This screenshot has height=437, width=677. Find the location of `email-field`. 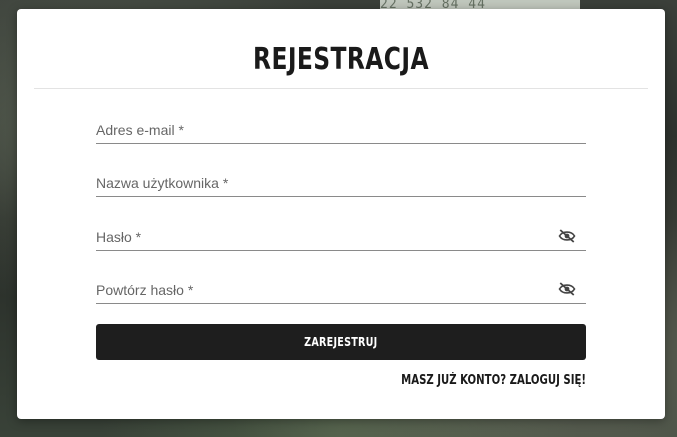

email-field is located at coordinates (341, 130).